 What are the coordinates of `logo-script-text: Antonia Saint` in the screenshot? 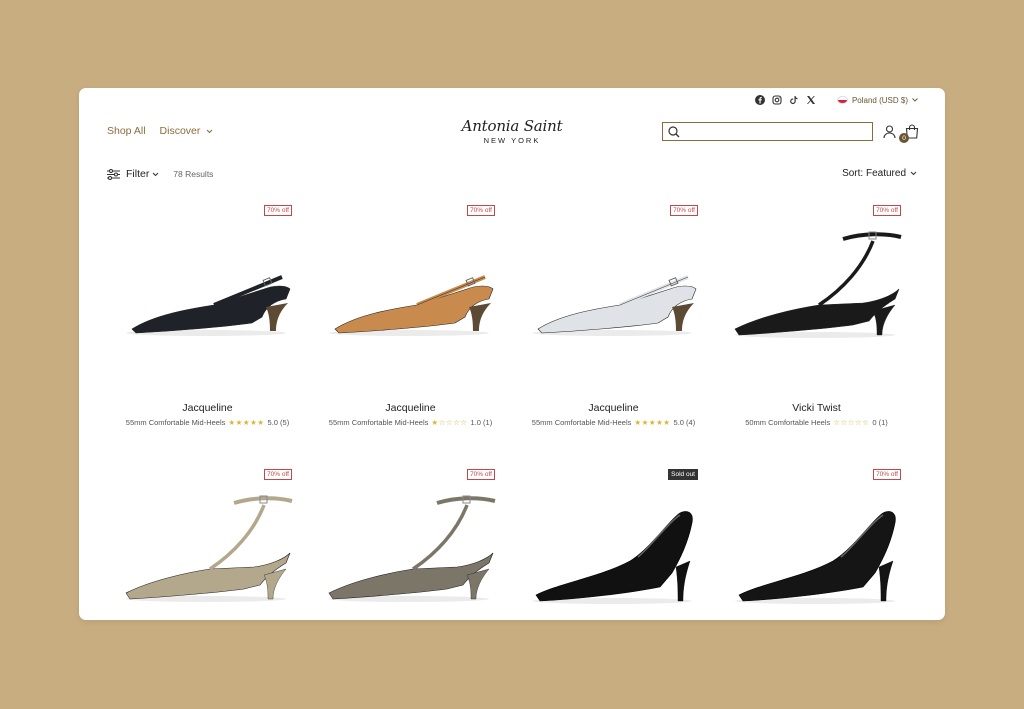 It's located at (512, 126).